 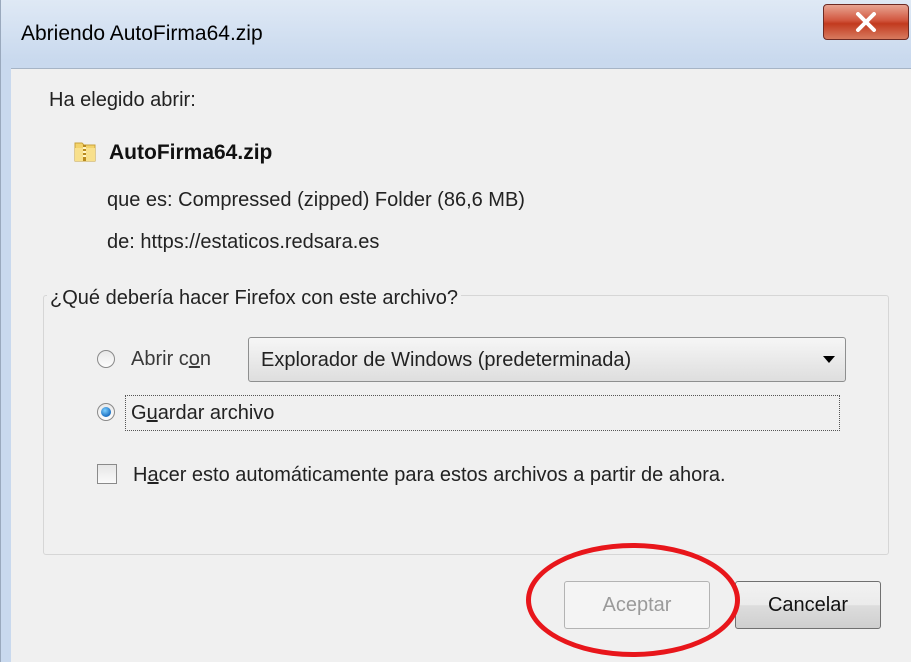 What do you see at coordinates (202, 413) in the screenshot?
I see `save-file-label: Guardar archivo` at bounding box center [202, 413].